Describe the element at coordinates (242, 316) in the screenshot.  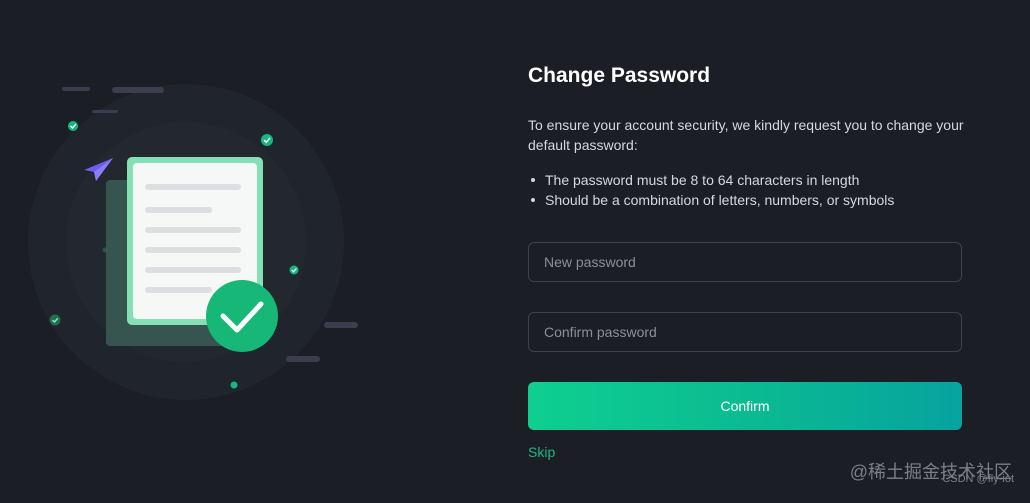
I see `check-circle-icon` at that location.